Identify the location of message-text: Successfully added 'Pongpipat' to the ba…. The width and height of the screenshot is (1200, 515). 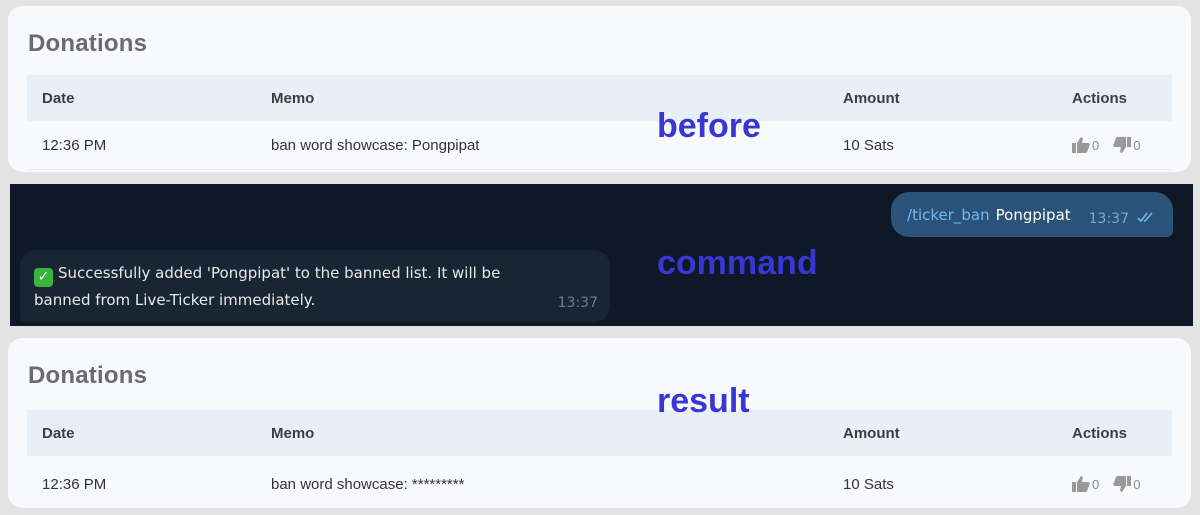
(267, 286).